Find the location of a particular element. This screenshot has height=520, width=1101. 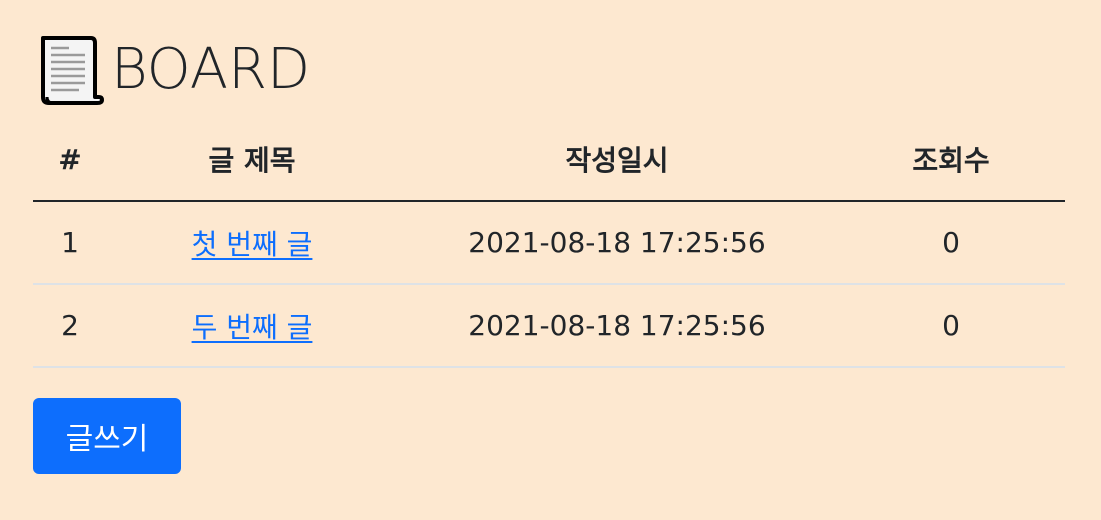

row-title-cell: 첫 번째 글 is located at coordinates (252, 243).